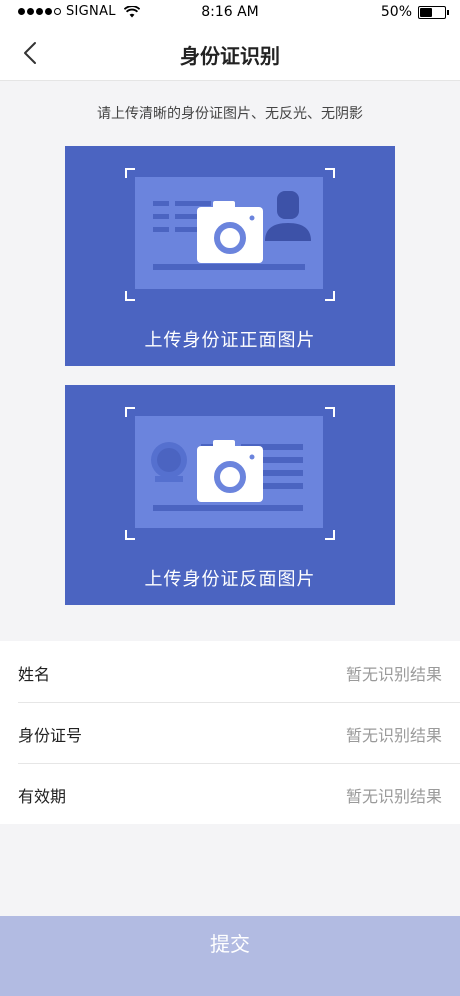 The height and width of the screenshot is (996, 460). Describe the element at coordinates (230, 114) in the screenshot. I see `upload-tip: 请上传清晰的身份证图片、无反光、无阴影` at that location.